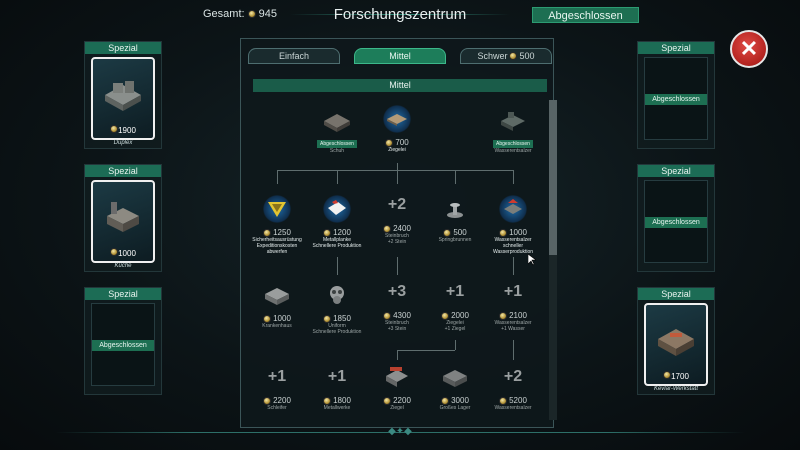  I want to click on research-node-uniform: 1850 Uniform Schnellere Produktion, so click(337, 306).